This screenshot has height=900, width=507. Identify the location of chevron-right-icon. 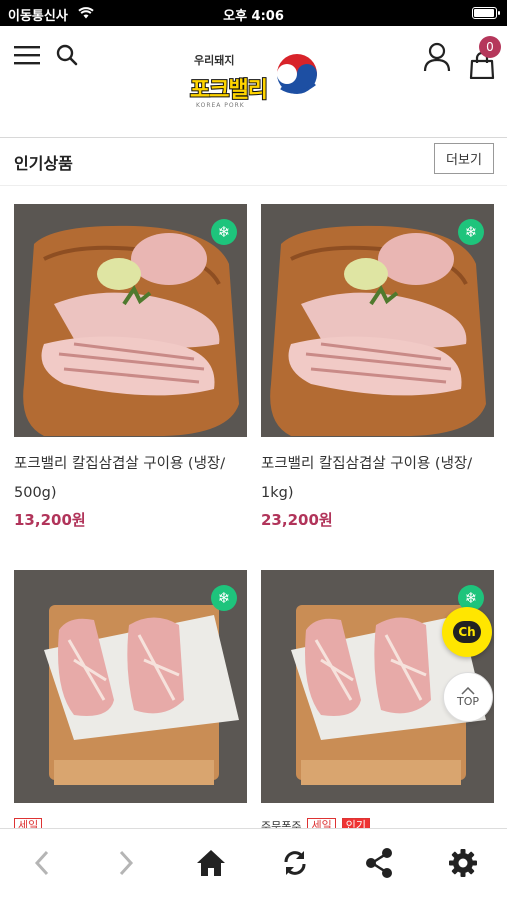
(126, 863).